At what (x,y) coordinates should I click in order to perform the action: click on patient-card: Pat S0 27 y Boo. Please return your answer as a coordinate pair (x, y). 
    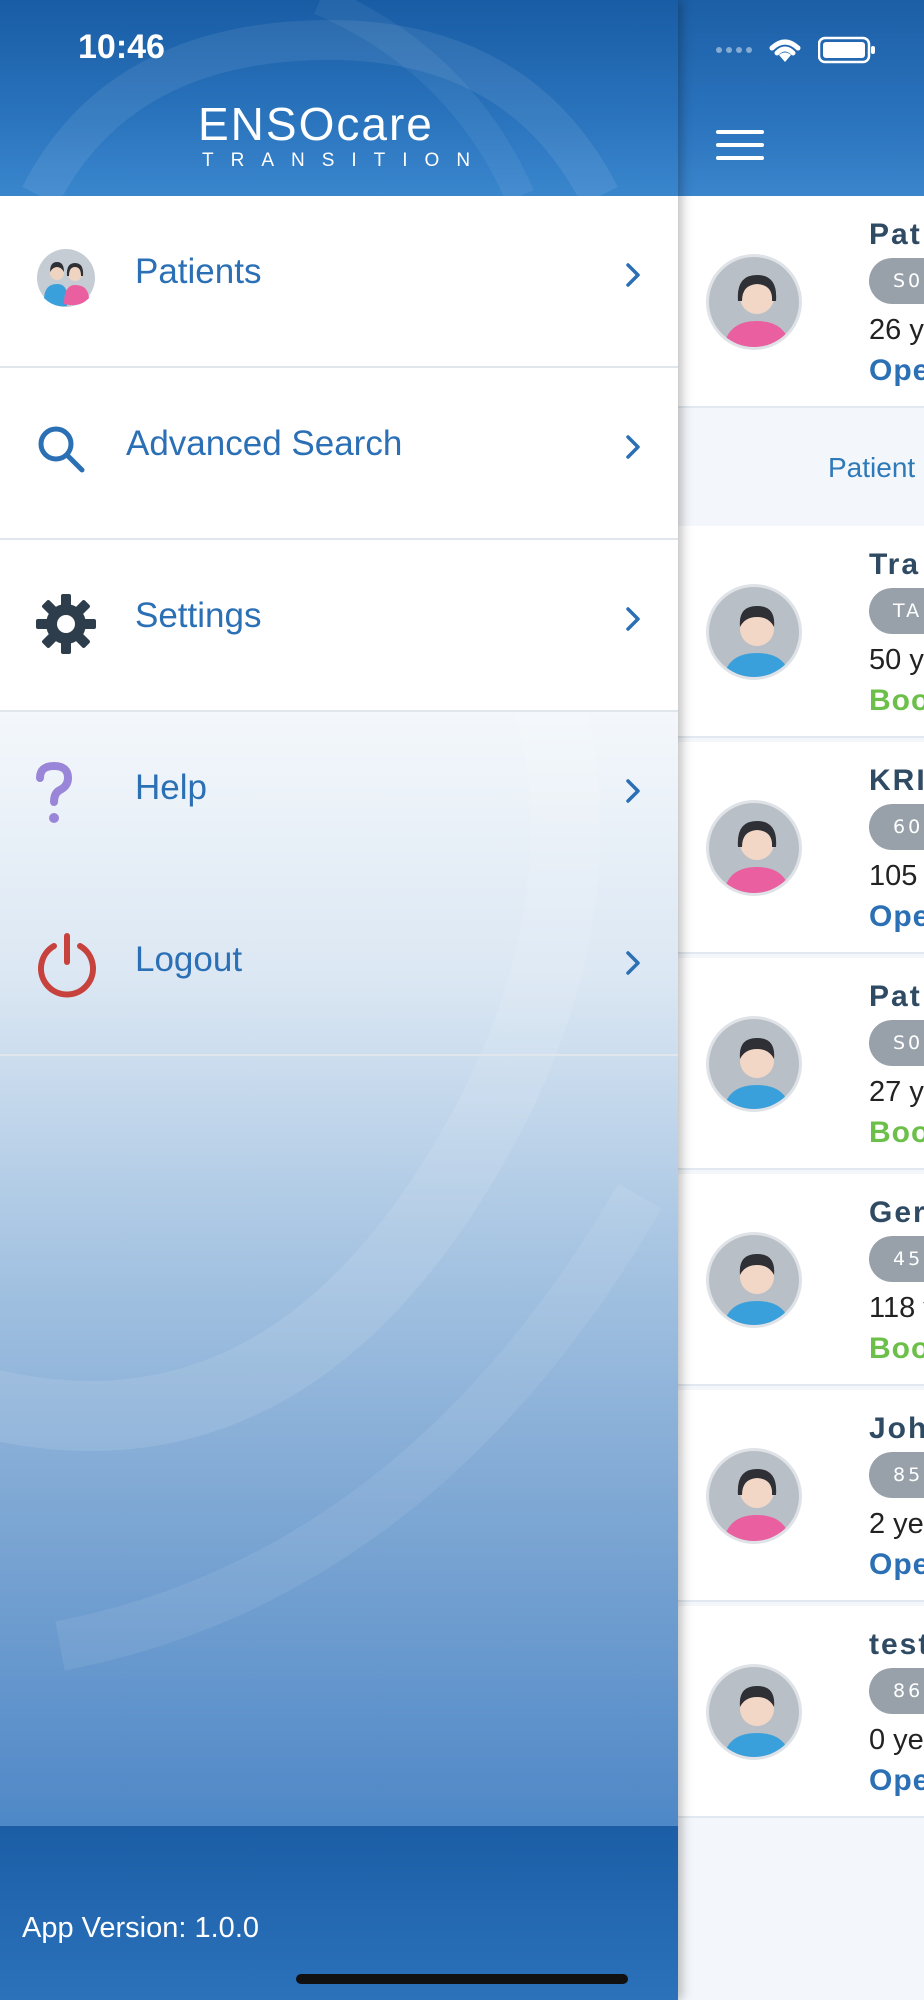
    Looking at the image, I should click on (801, 1064).